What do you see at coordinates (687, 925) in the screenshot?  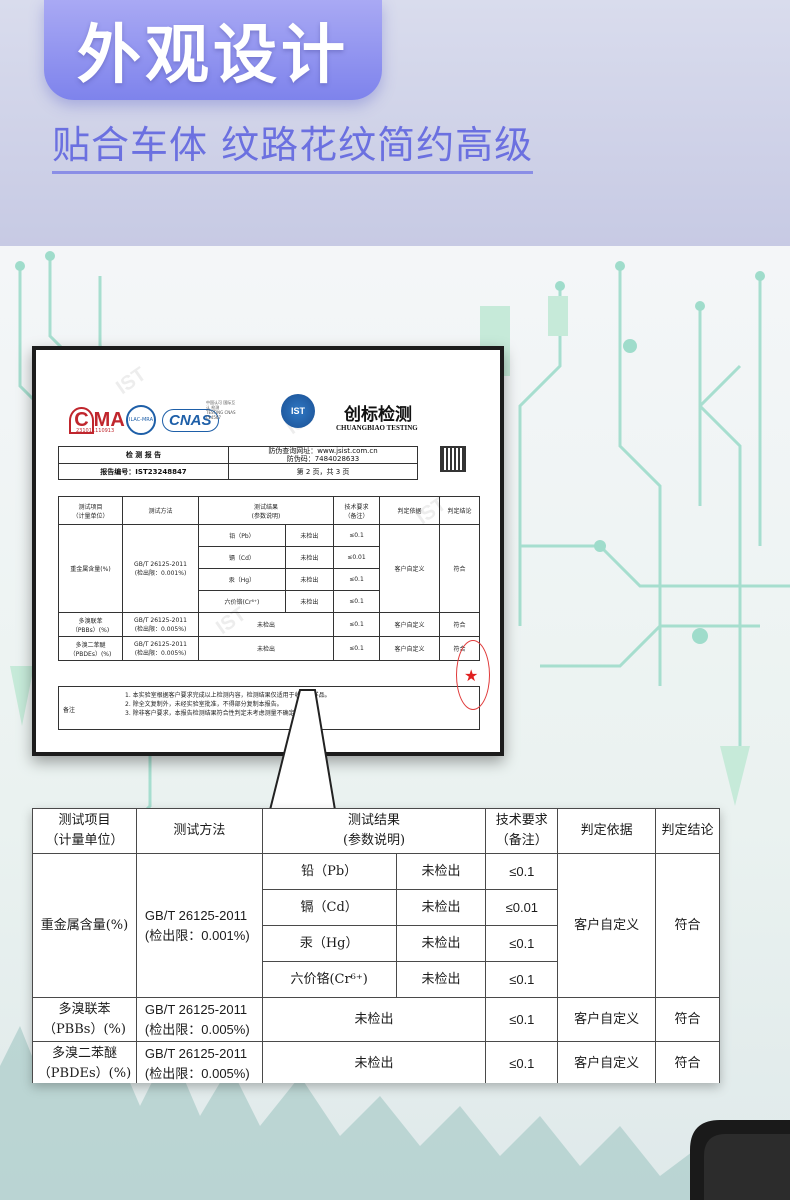 I see `heavy-metal-conclusion: 符合` at bounding box center [687, 925].